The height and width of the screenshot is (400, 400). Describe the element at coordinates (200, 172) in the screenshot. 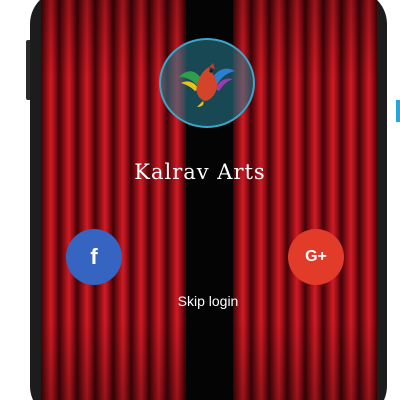

I see `app-title: Kalrav Arts` at that location.